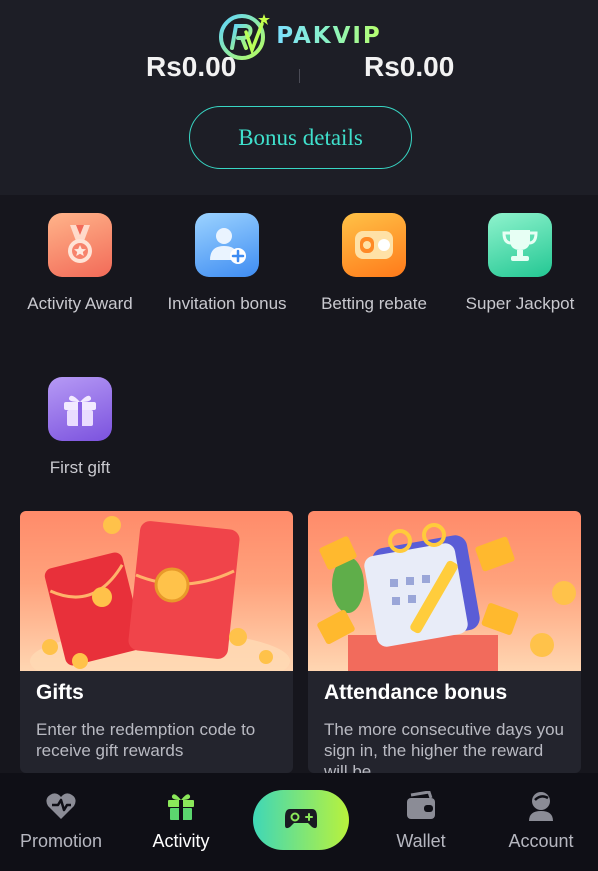  I want to click on nav-promotion: Promotion, so click(61, 820).